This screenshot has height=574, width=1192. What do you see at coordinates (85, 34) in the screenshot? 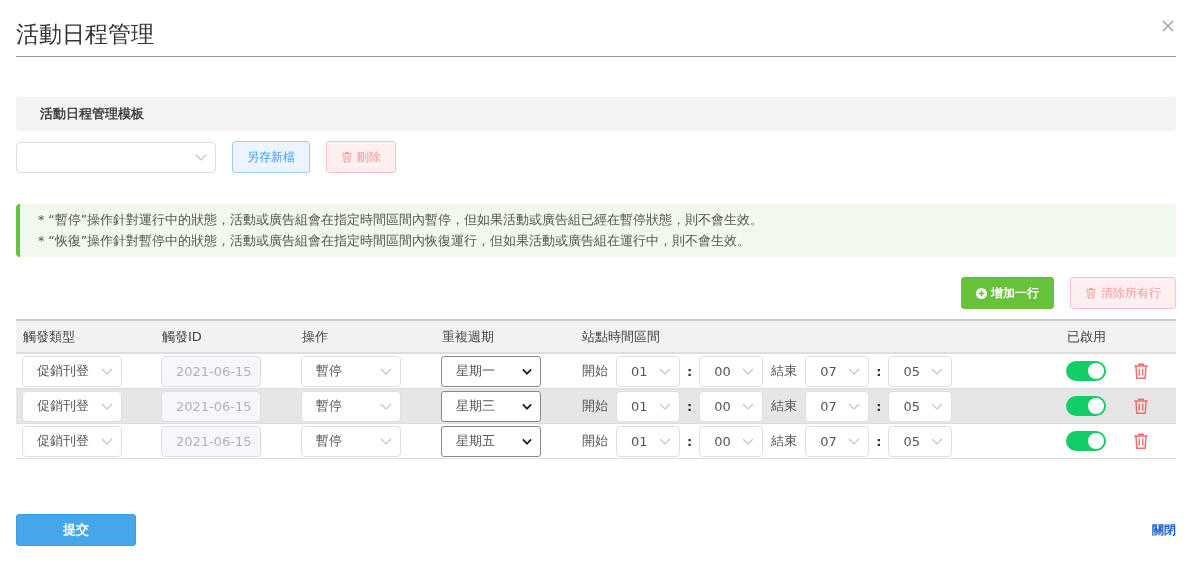
I see `dialog-title: 活動日程管理` at bounding box center [85, 34].